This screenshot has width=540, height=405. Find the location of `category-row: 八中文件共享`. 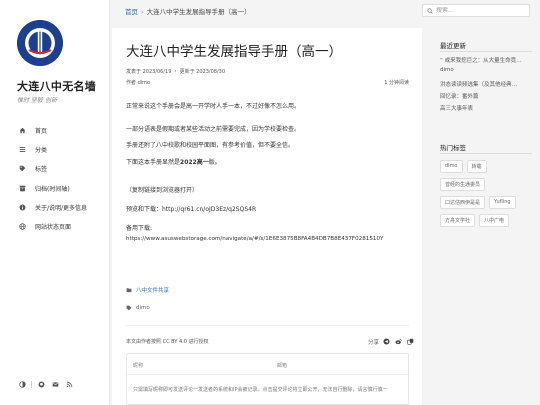

category-row: 八中文件共享 is located at coordinates (147, 290).